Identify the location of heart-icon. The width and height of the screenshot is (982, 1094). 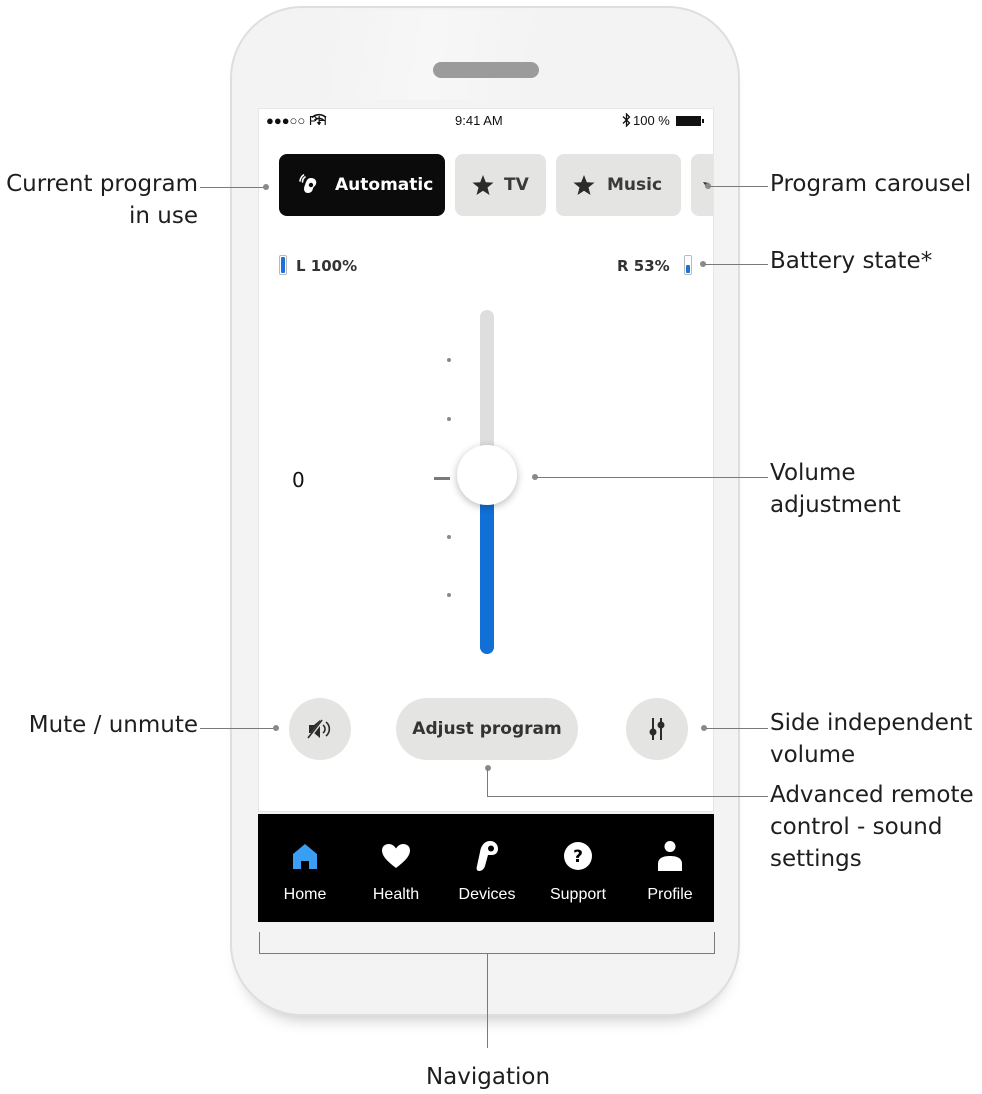
(396, 856).